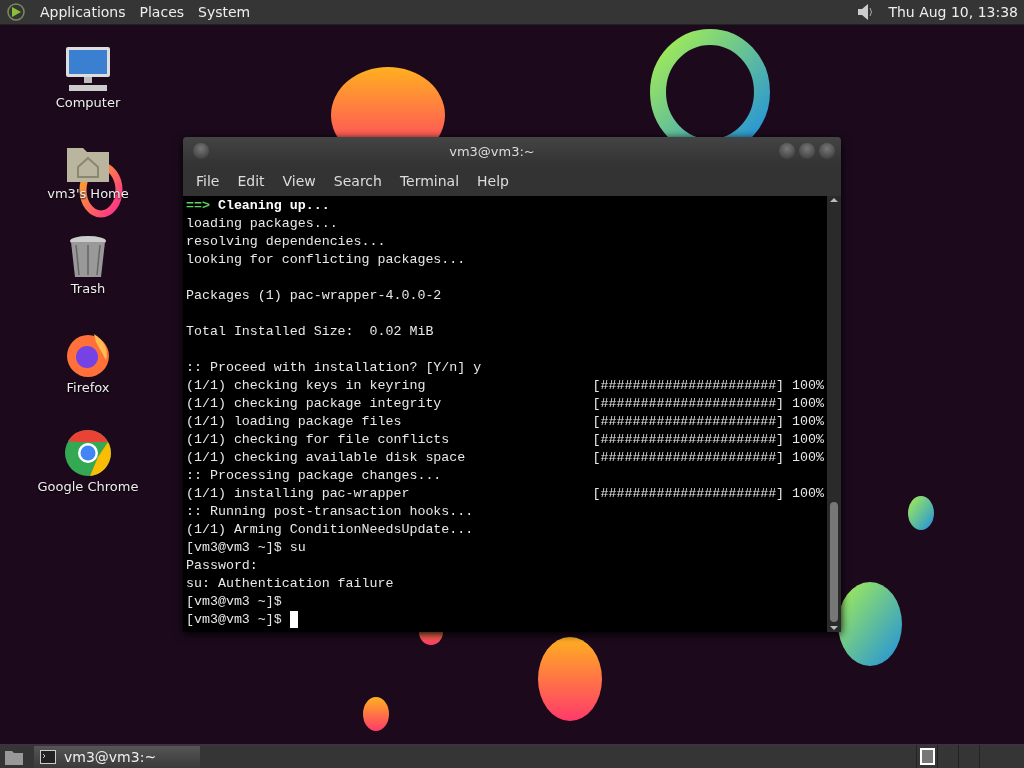 This screenshot has height=768, width=1024. What do you see at coordinates (834, 414) in the screenshot?
I see `scrollbar` at bounding box center [834, 414].